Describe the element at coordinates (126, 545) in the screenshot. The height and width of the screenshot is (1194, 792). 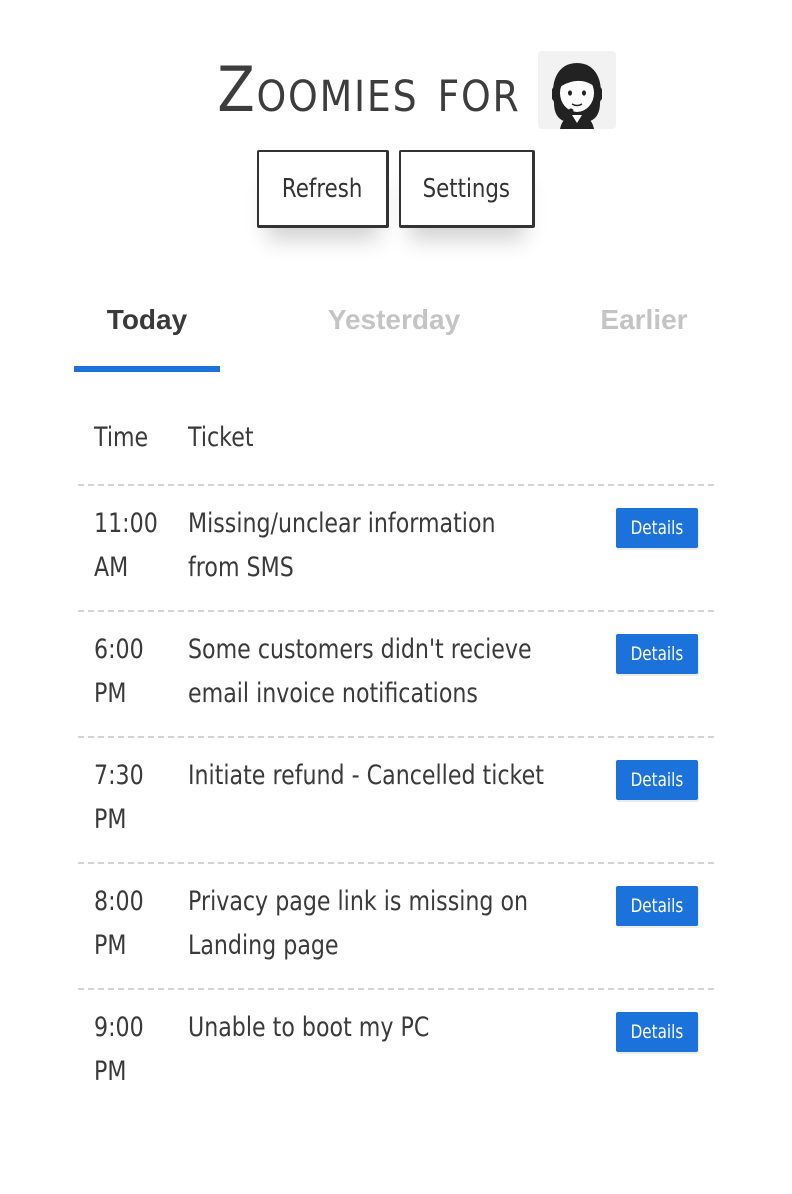
I see `ticket-time: 11:00 AM` at that location.